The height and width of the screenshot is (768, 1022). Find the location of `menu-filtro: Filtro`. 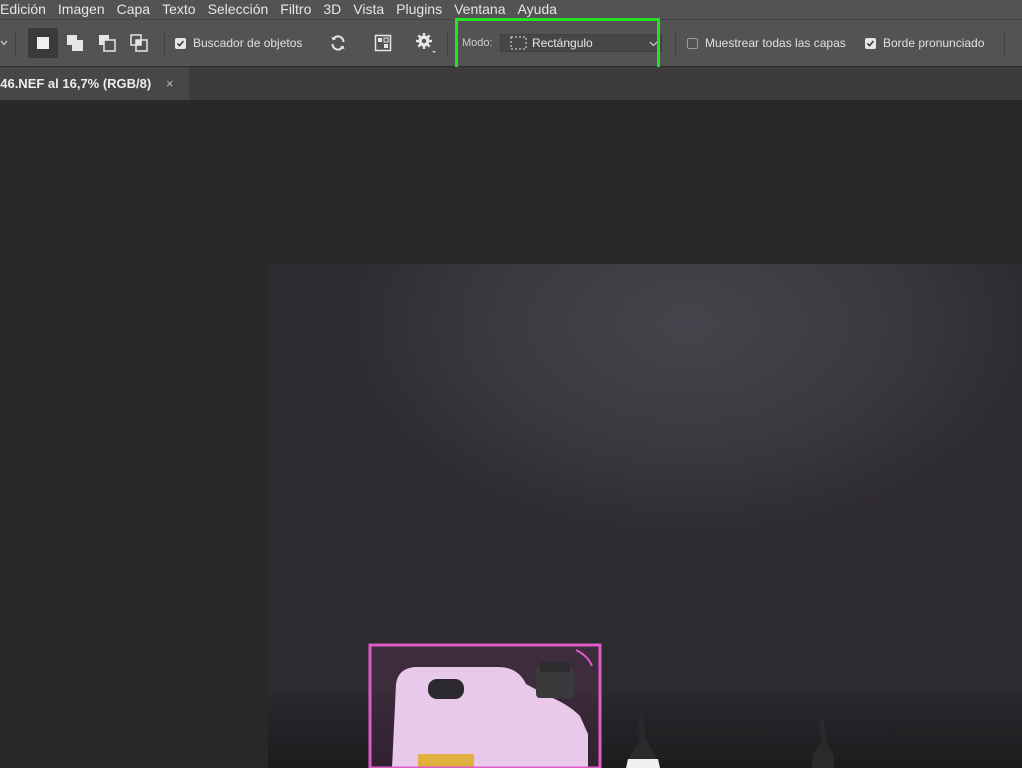

menu-filtro: Filtro is located at coordinates (295, 9).